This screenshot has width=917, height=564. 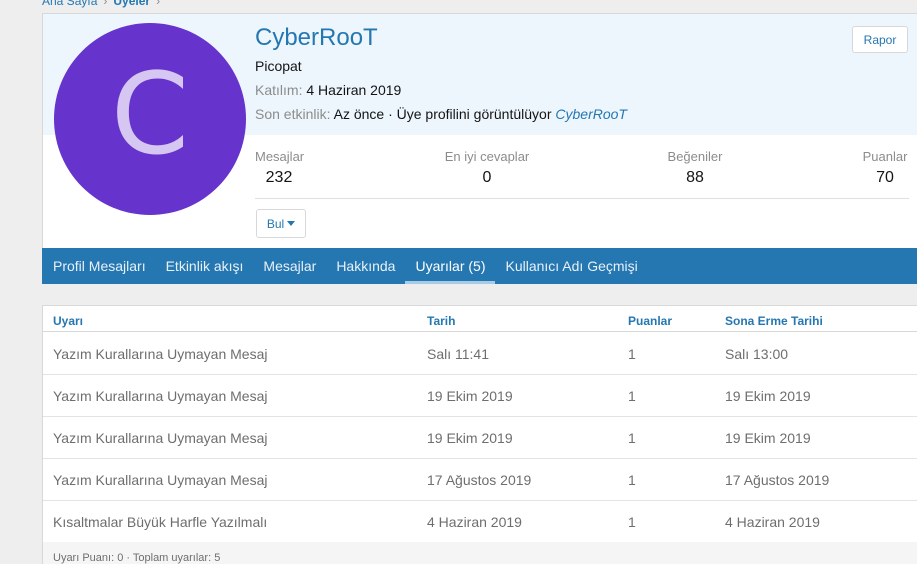 I want to click on user-title: Picopat, so click(x=278, y=66).